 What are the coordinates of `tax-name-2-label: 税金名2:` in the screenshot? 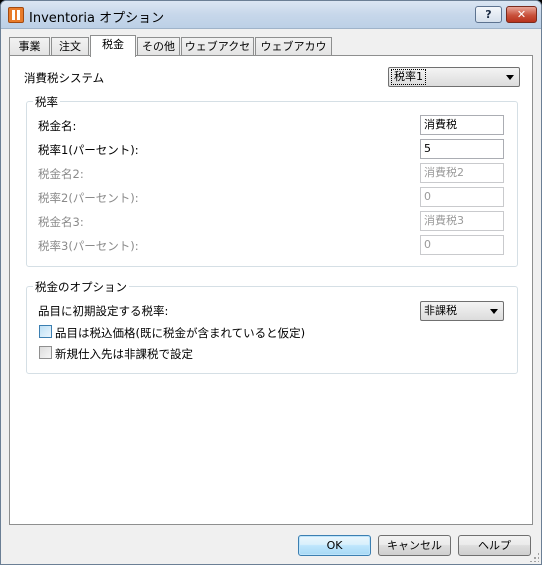 It's located at (61, 174).